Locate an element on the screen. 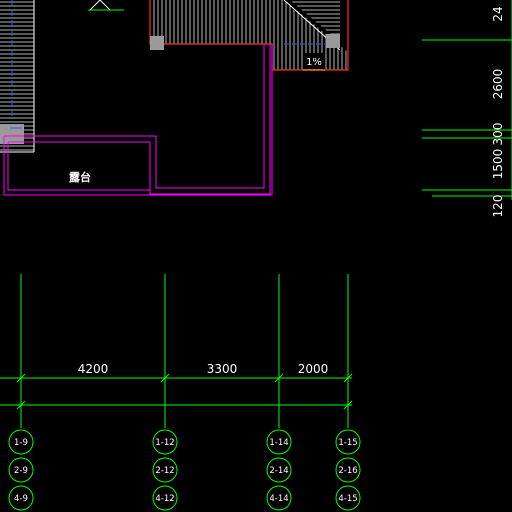 The image size is (512, 512). axis-bubble-column: 1-14 2-14 4-14 is located at coordinates (279, 470).